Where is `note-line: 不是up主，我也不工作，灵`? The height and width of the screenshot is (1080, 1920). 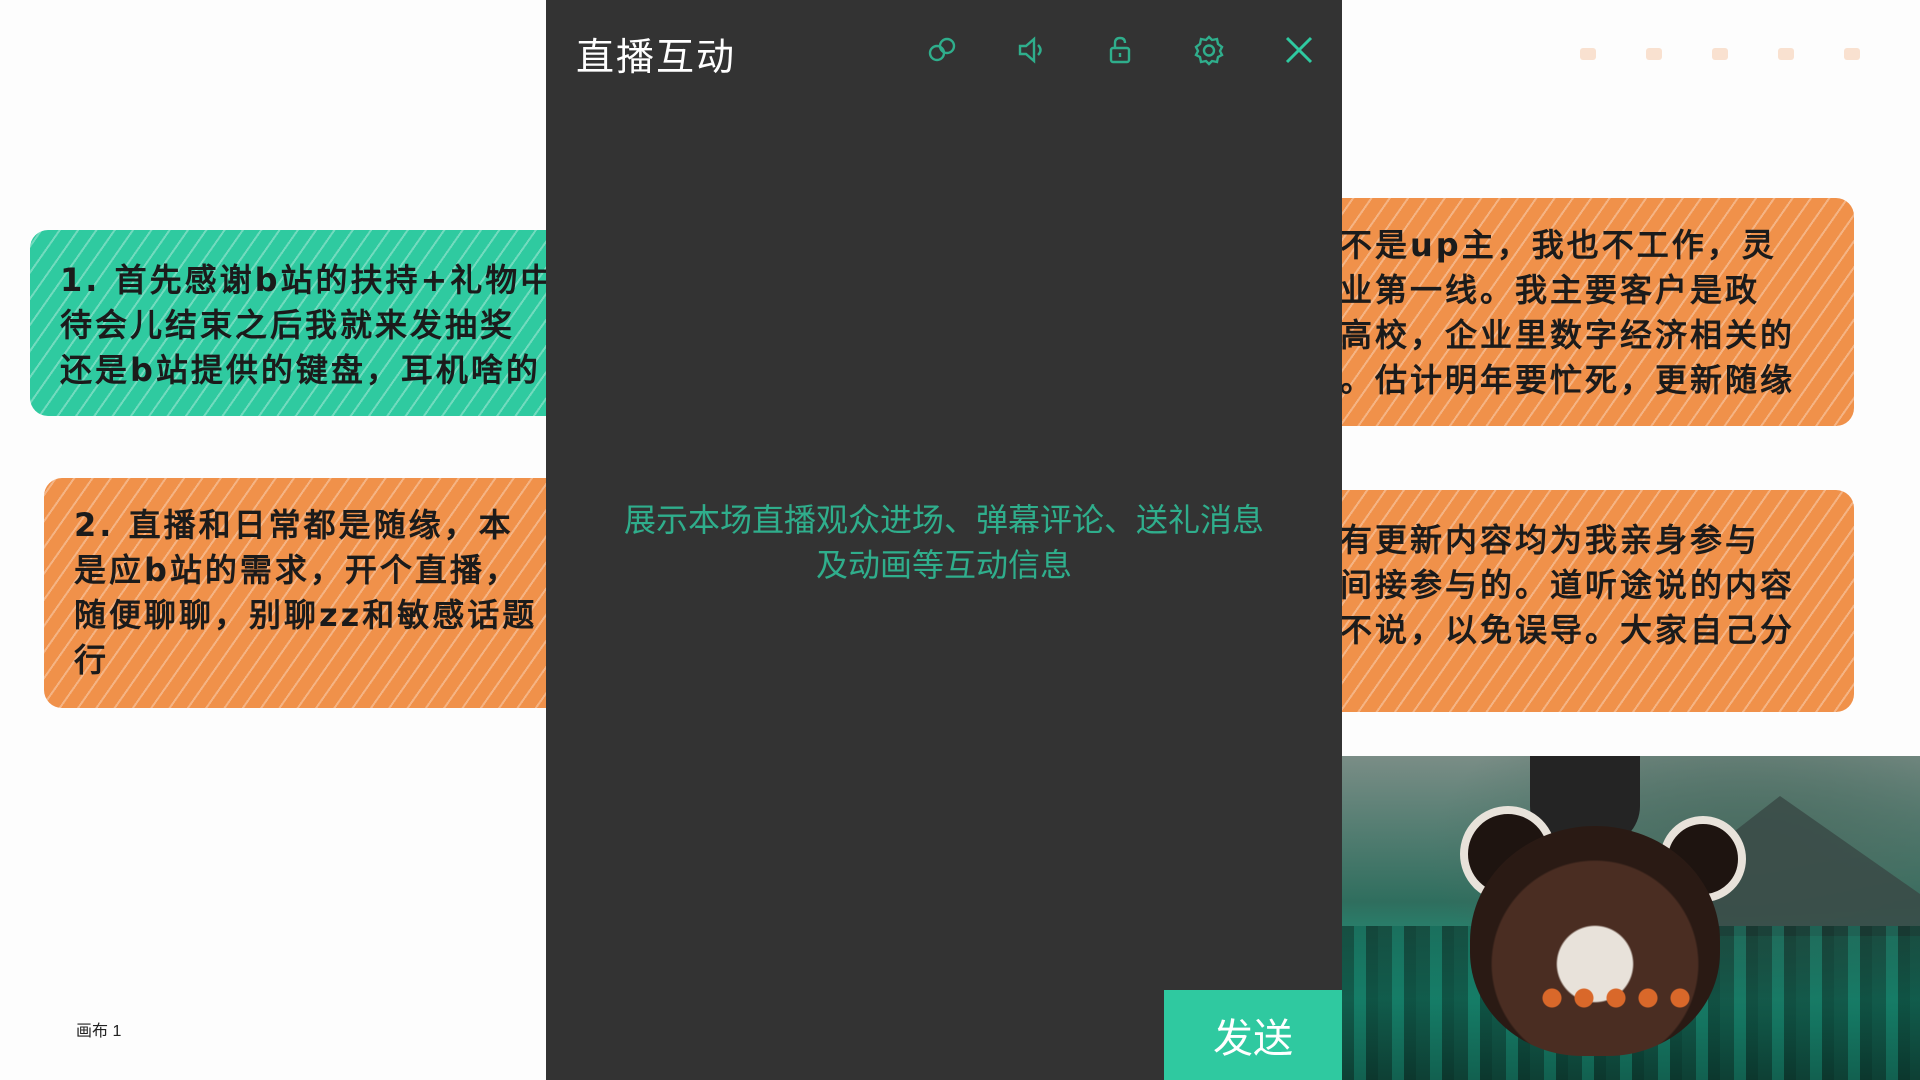
note-line: 不是up主，我也不工作，灵 is located at coordinates (1558, 245).